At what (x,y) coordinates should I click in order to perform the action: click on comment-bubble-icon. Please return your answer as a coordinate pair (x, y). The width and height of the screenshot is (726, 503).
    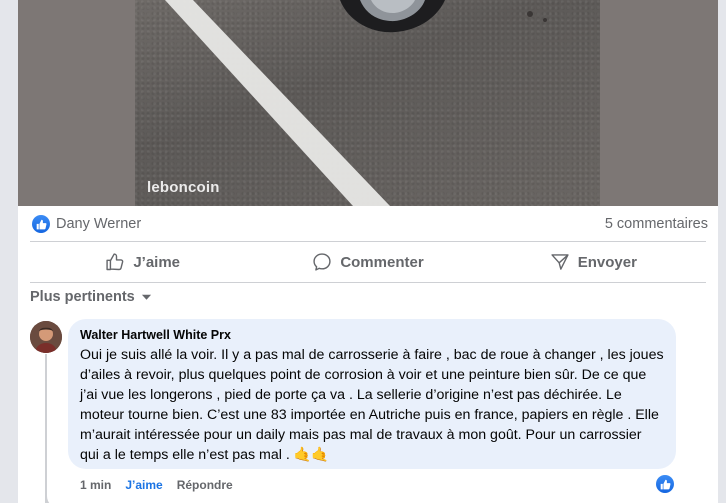
    Looking at the image, I should click on (322, 262).